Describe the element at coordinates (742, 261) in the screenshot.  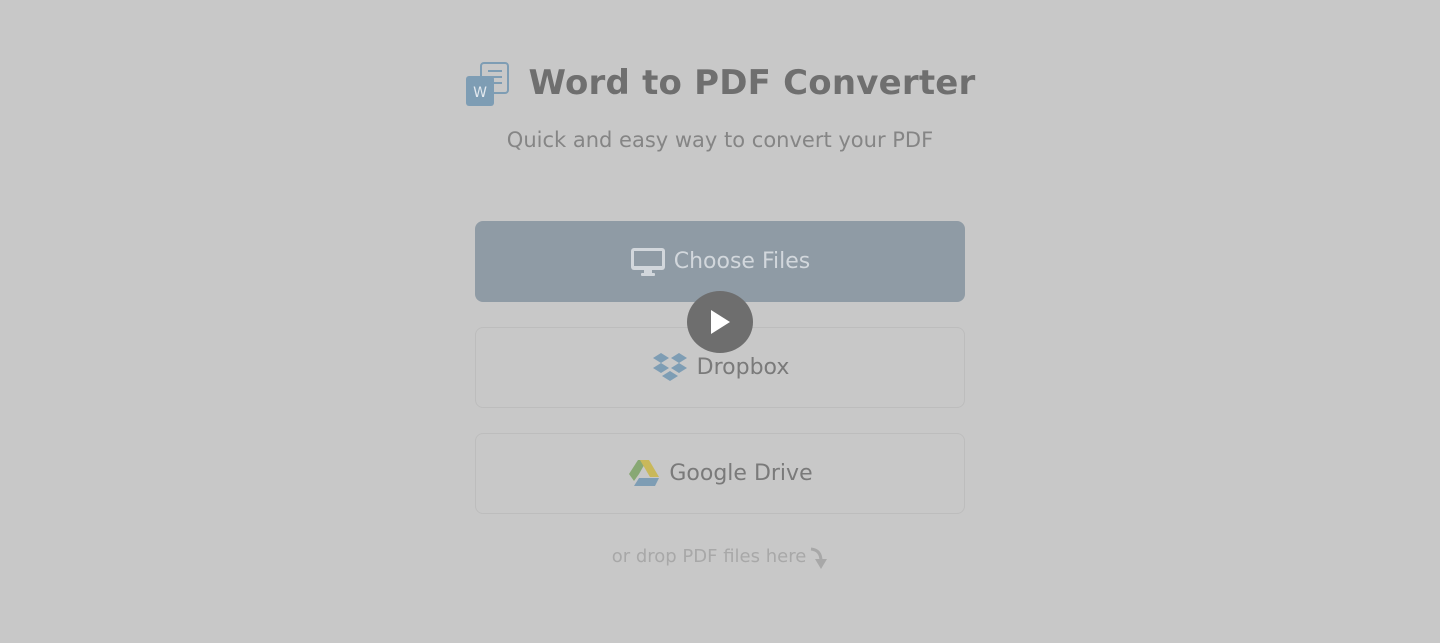
I see `choose-files-label: Choose Files` at that location.